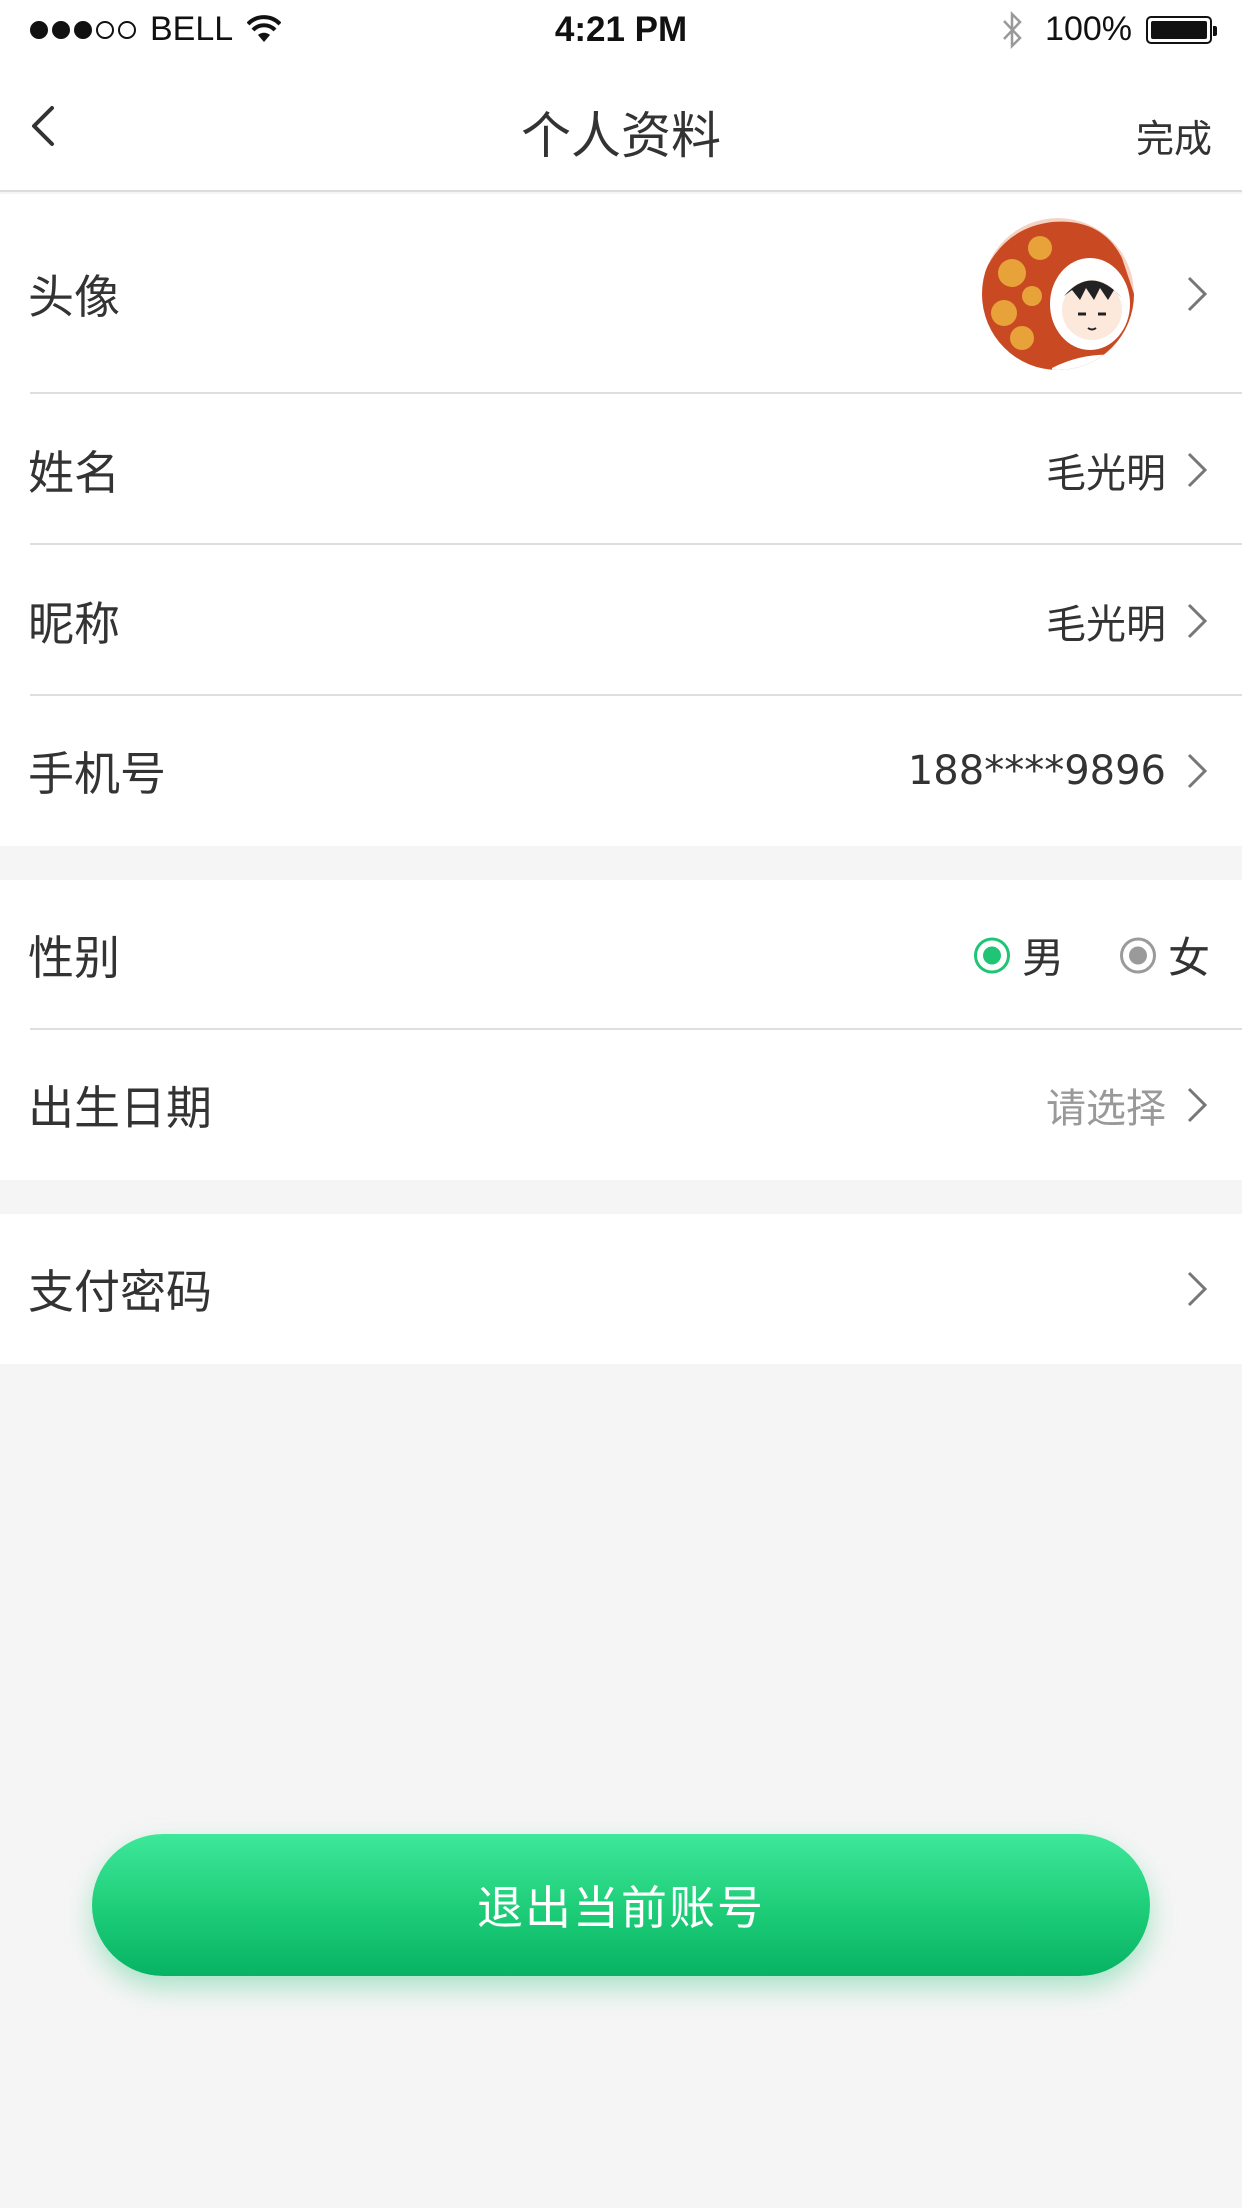 This screenshot has width=1242, height=2208. What do you see at coordinates (1018, 955) in the screenshot?
I see `gender-option-male: 男` at bounding box center [1018, 955].